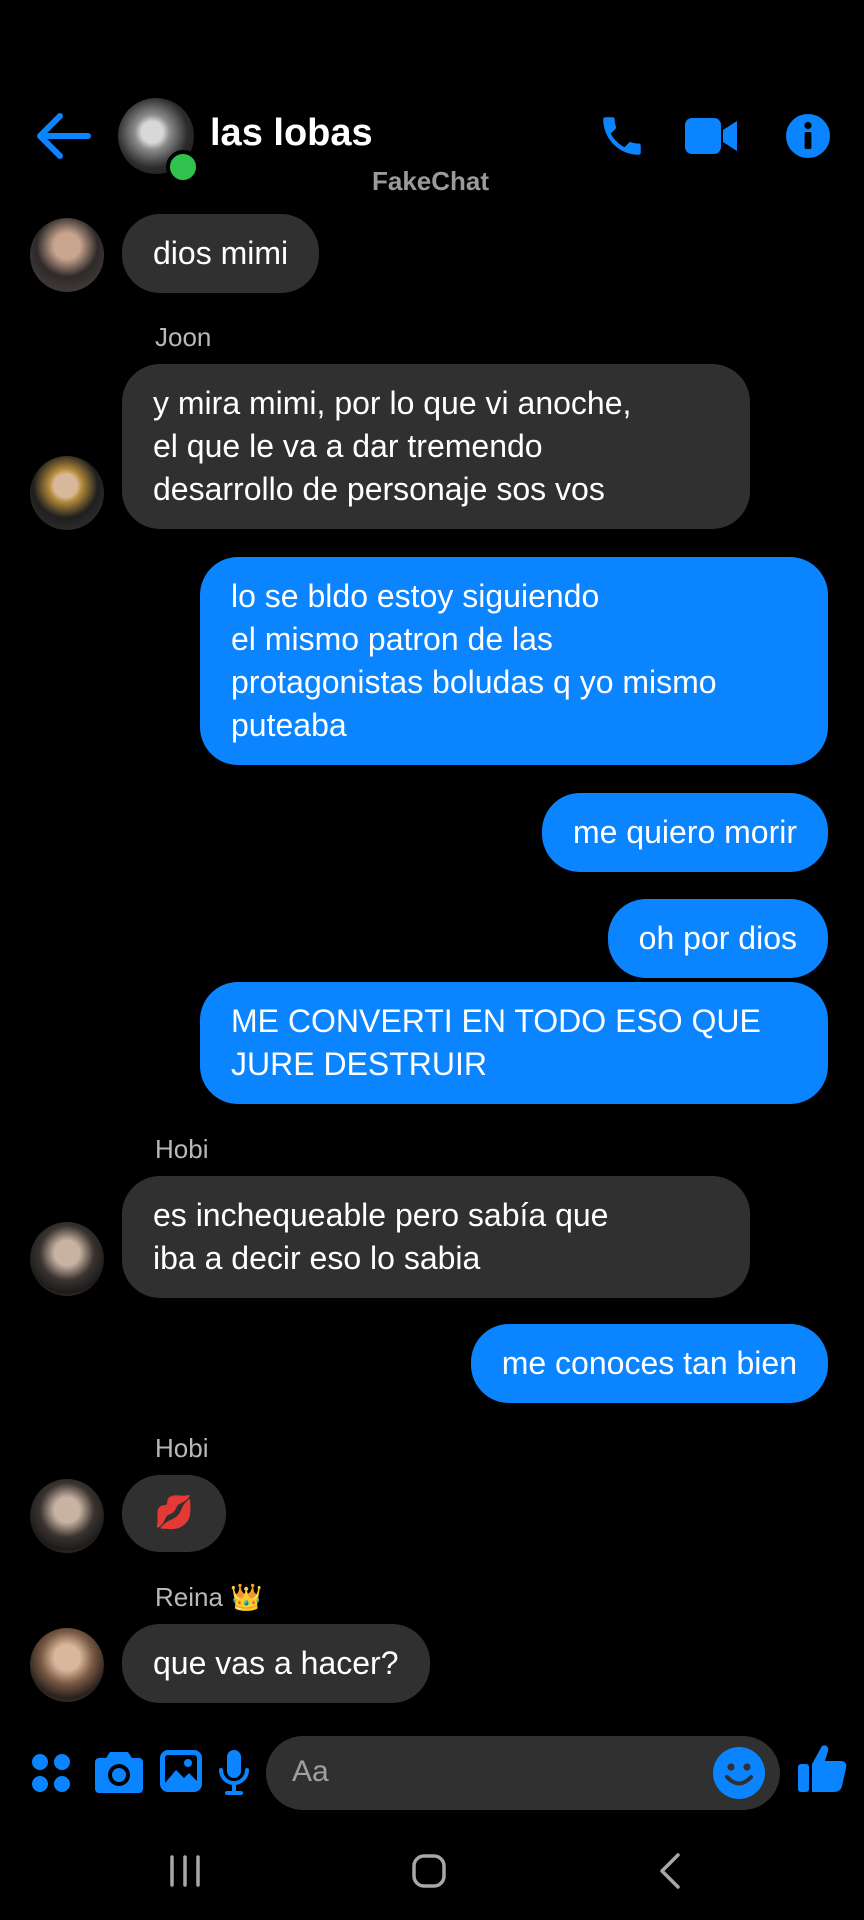 The height and width of the screenshot is (1920, 864). I want to click on gallery-button, so click(181, 1771).